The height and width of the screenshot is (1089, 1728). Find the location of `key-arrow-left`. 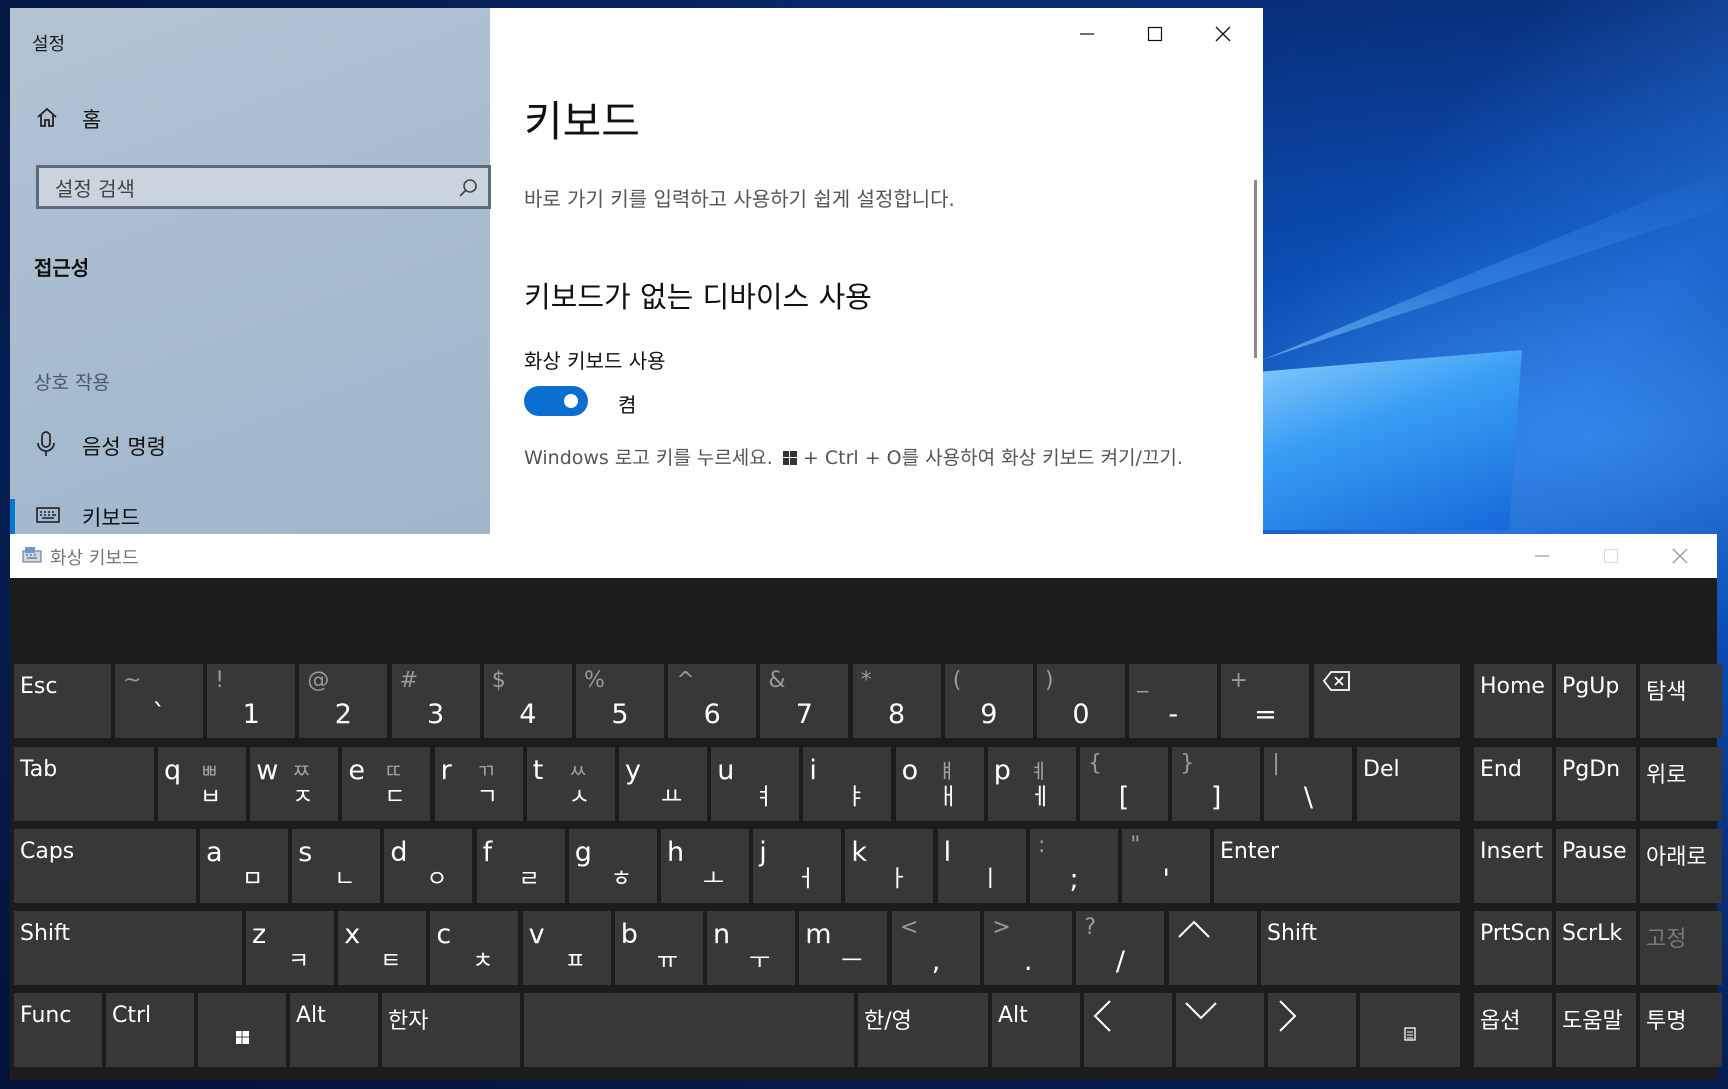

key-arrow-left is located at coordinates (1128, 1030).